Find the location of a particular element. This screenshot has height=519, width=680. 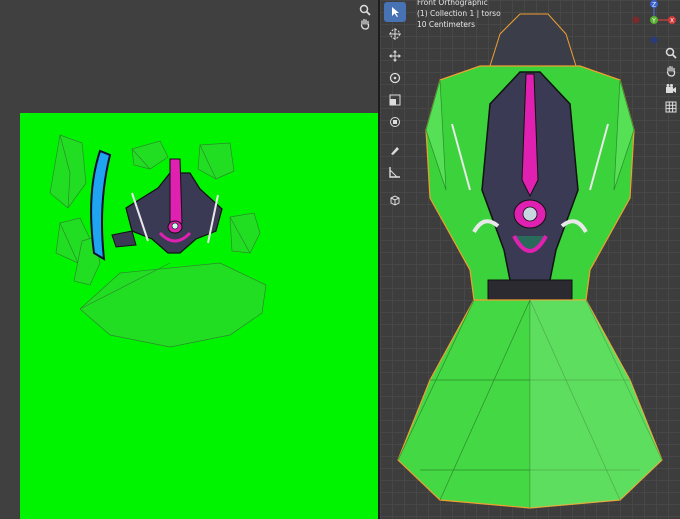

tool-transform is located at coordinates (395, 122).